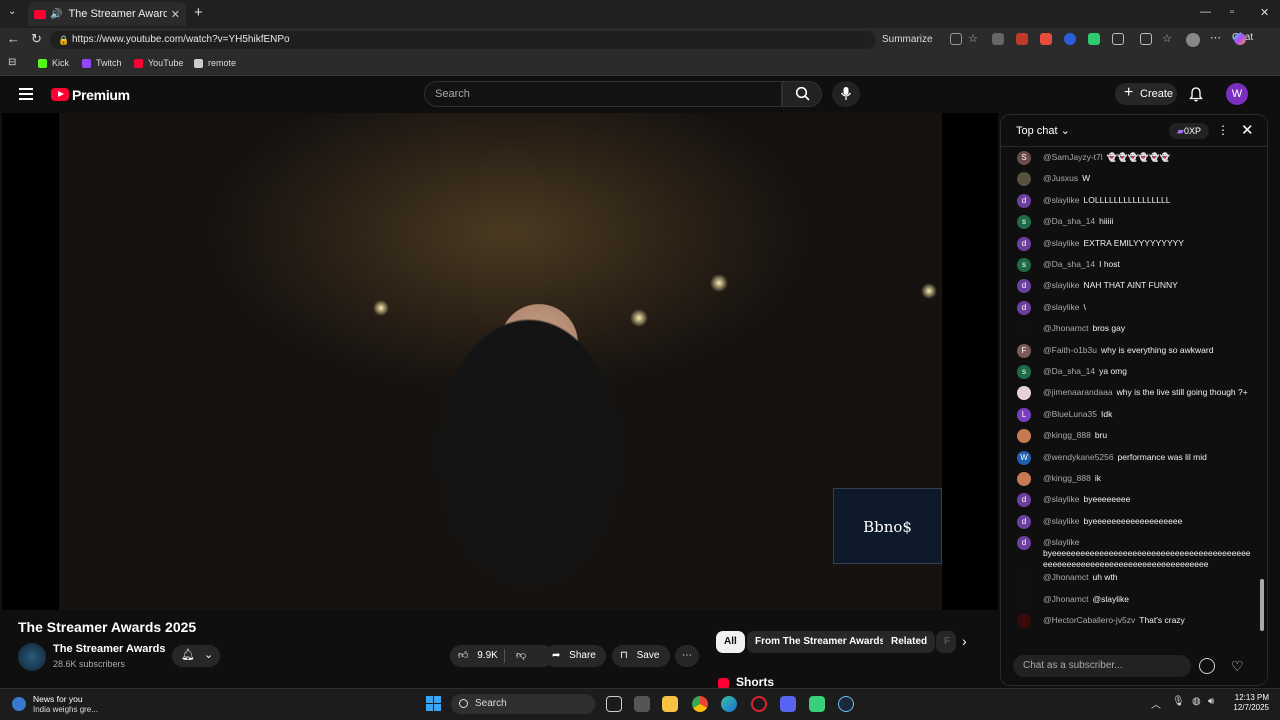 This screenshot has height=720, width=1280. Describe the element at coordinates (1078, 392) in the screenshot. I see `chat-author-name: @jimenaarandaaa` at that location.